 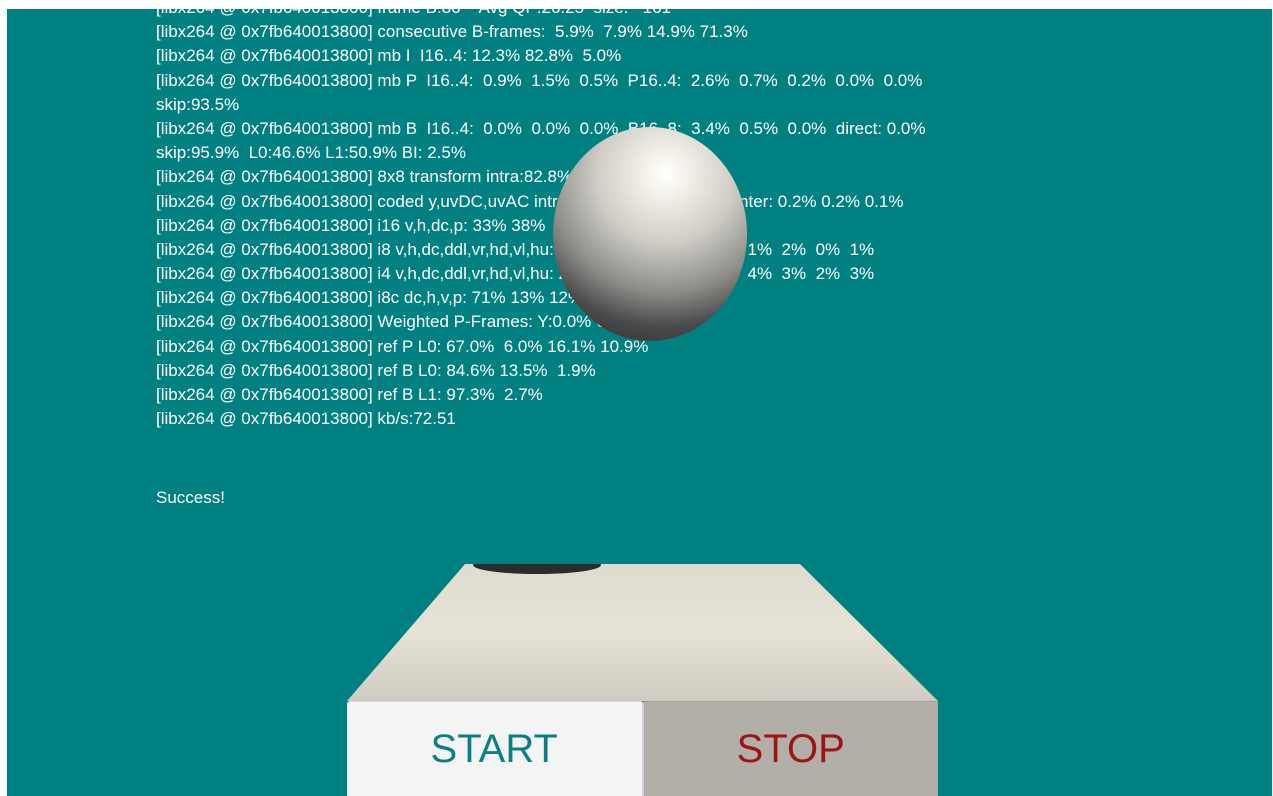 I want to click on sphere, so click(x=650, y=234).